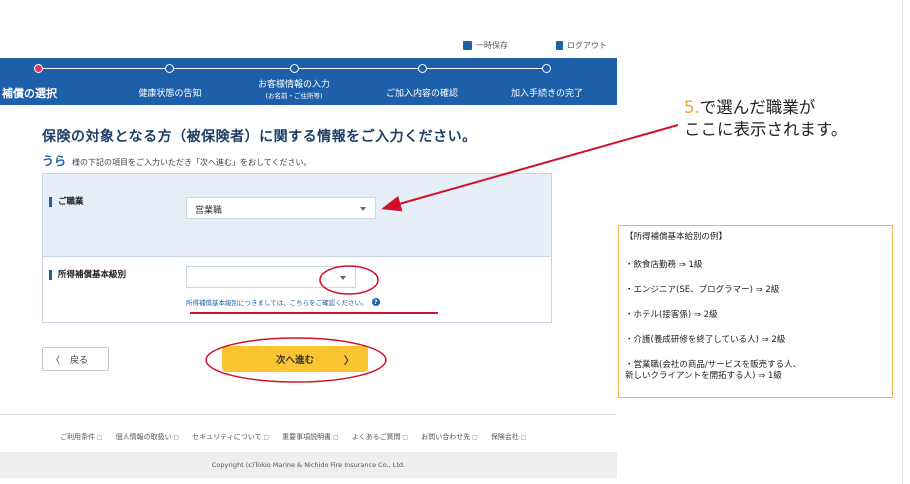  Describe the element at coordinates (349, 280) in the screenshot. I see `annotation-circle-dropdown` at that location.